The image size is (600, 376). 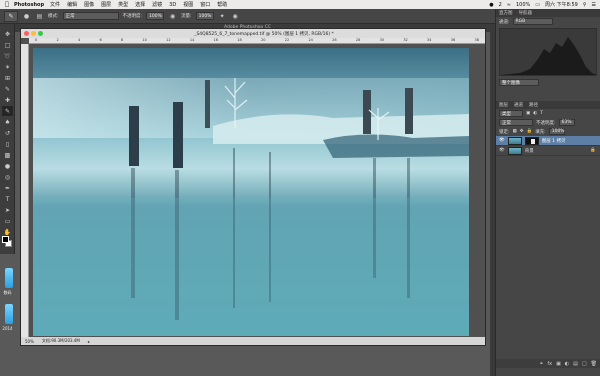 I want to click on brush-tool-icon: ✎, so click(x=7, y=111).